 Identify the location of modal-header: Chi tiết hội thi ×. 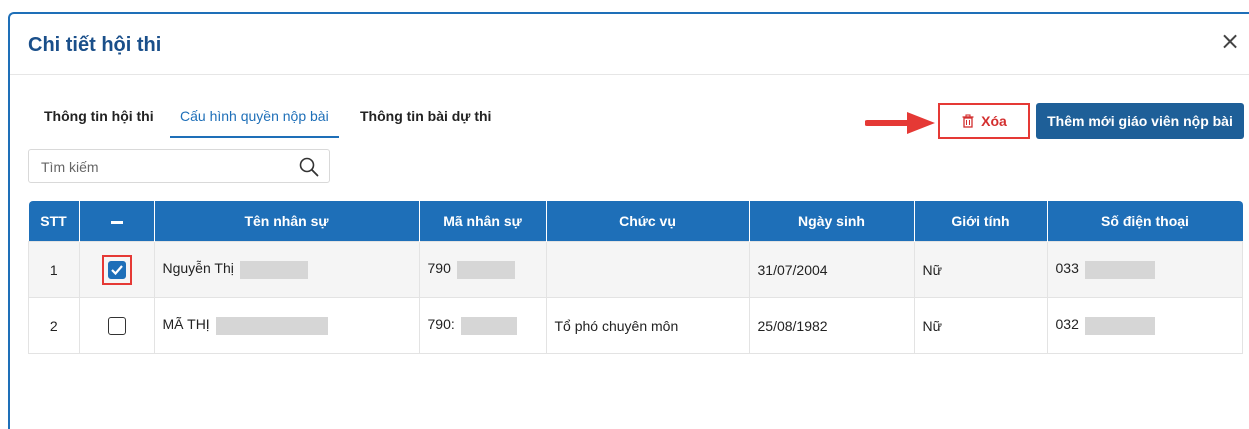
(629, 44).